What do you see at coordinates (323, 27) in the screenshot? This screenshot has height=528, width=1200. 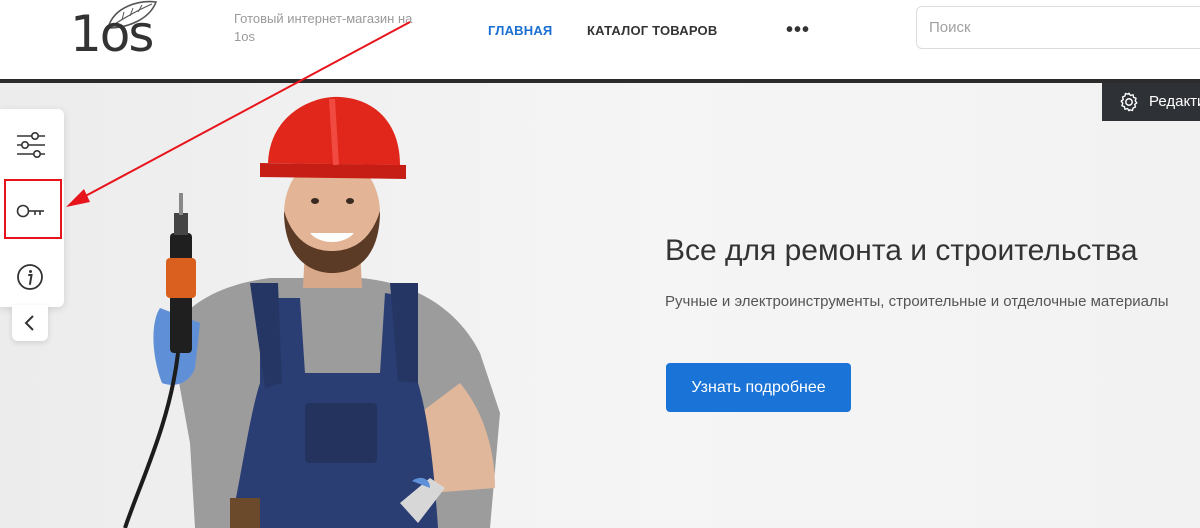 I see `site-tagline: Готовый интернет-магазин на 1os` at bounding box center [323, 27].